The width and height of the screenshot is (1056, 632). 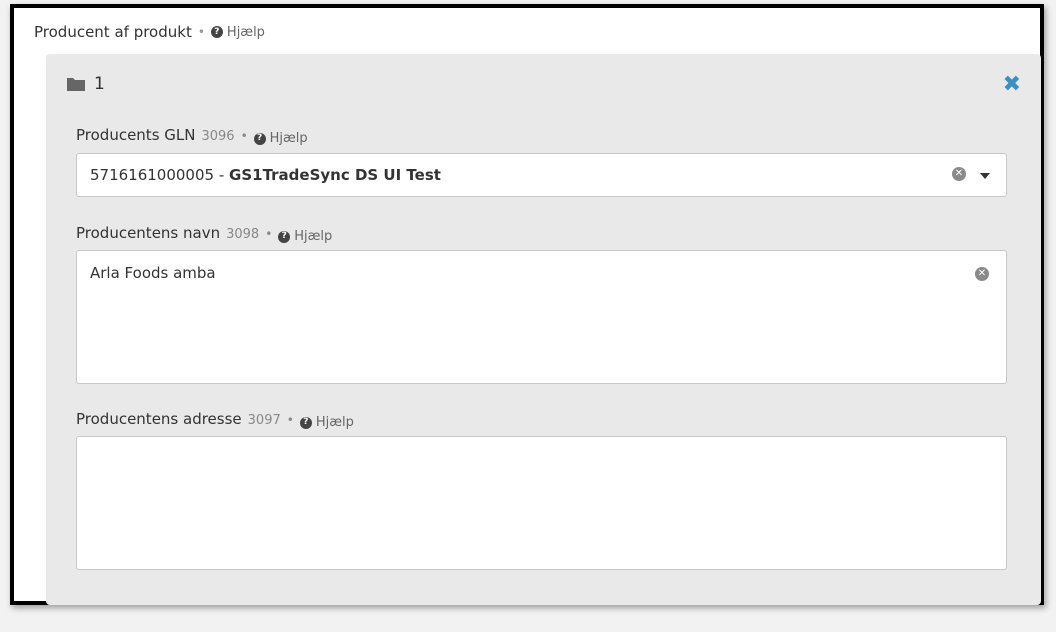 What do you see at coordinates (985, 176) in the screenshot?
I see `chevron-down-icon` at bounding box center [985, 176].